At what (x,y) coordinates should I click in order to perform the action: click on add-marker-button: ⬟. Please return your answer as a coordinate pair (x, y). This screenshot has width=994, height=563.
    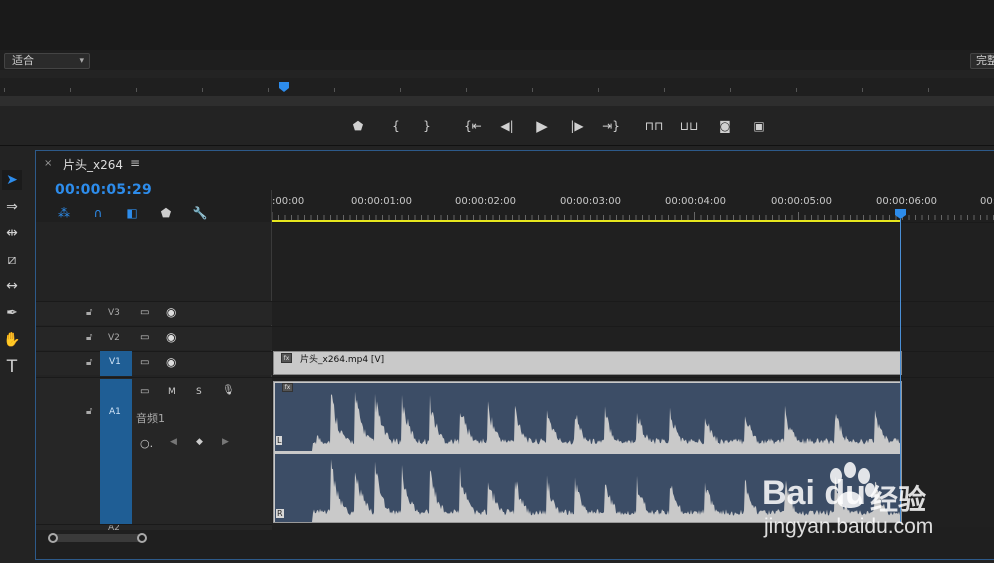
    Looking at the image, I should click on (358, 126).